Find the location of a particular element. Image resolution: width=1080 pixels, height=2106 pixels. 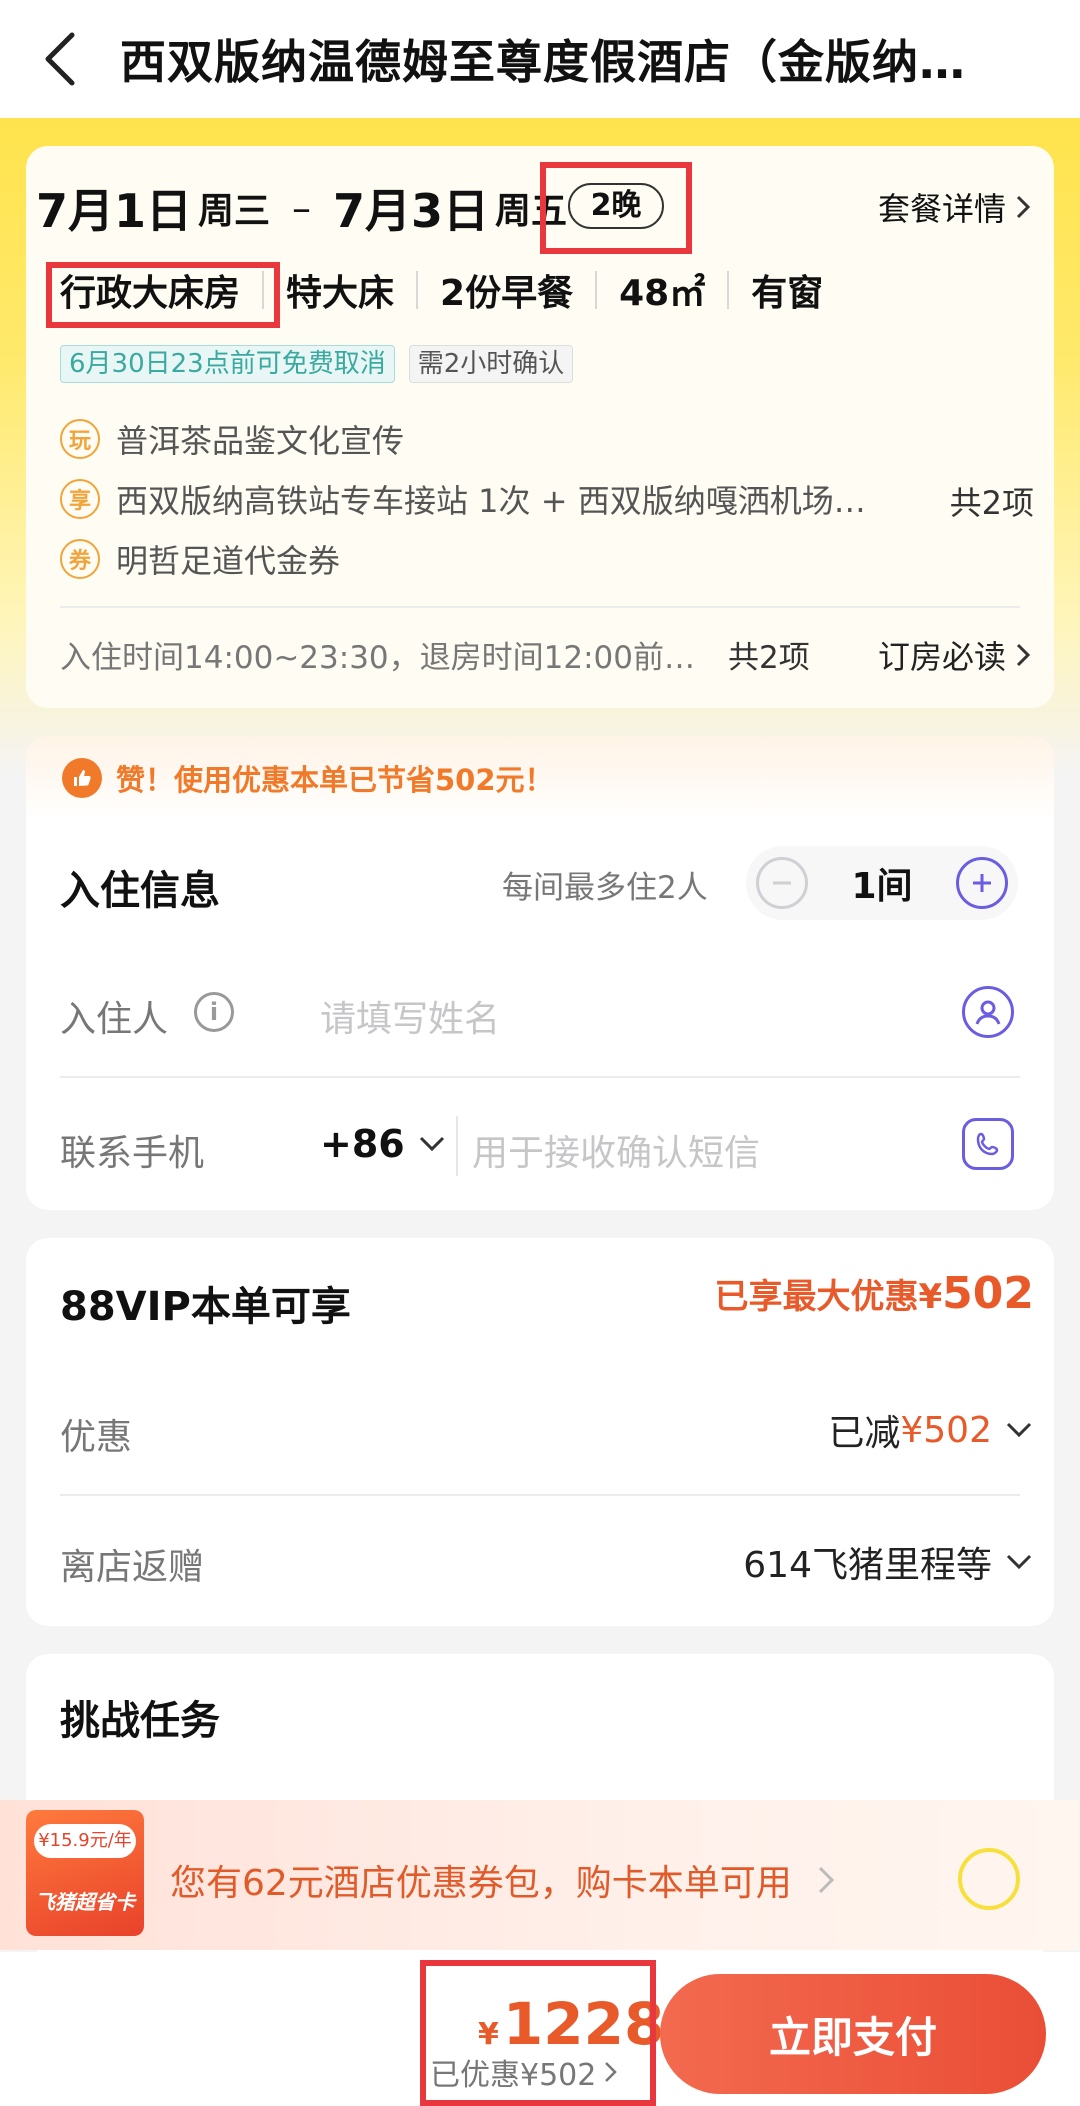

task-title: 挑战任务 is located at coordinates (140, 1721).